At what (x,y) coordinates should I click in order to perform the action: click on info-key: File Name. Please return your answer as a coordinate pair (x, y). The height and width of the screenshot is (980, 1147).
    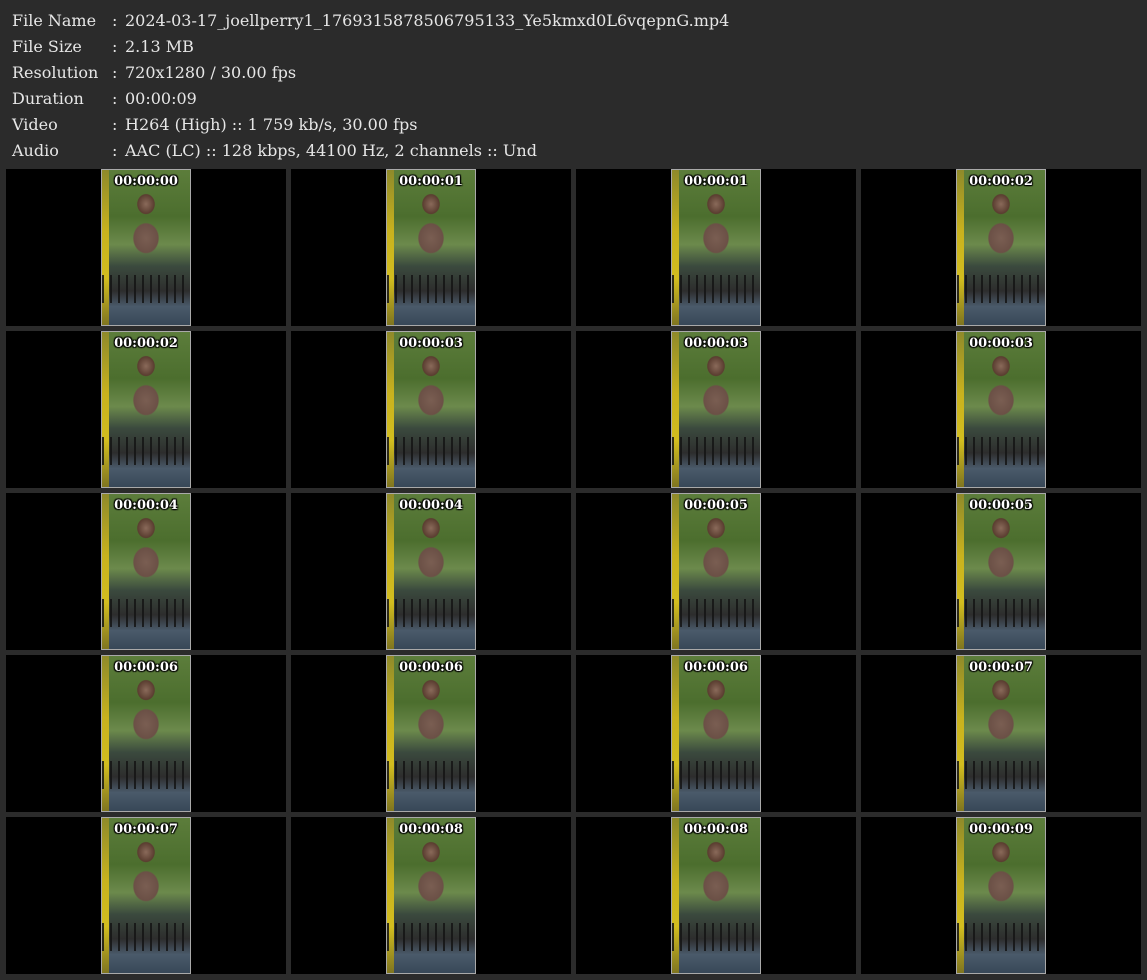
    Looking at the image, I should click on (54, 20).